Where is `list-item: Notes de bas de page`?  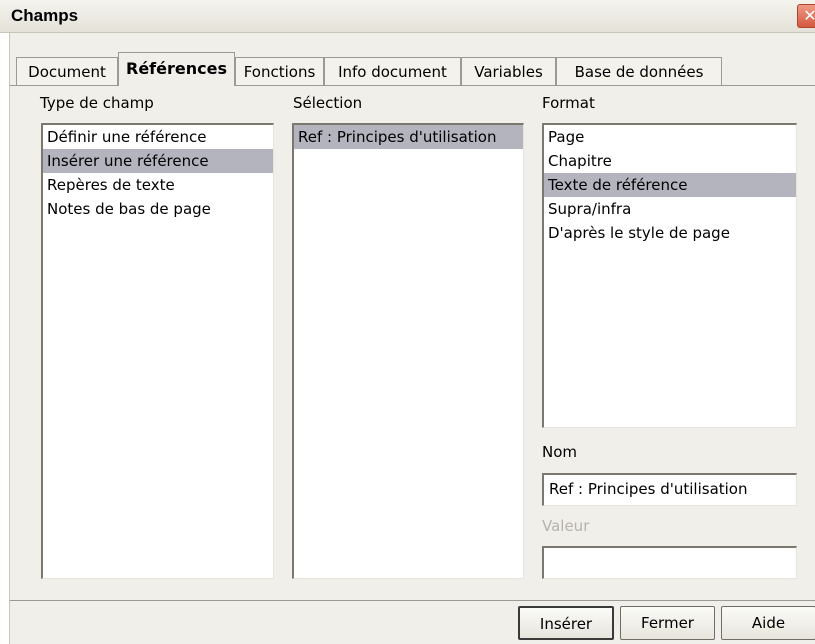 list-item: Notes de bas de page is located at coordinates (158, 209).